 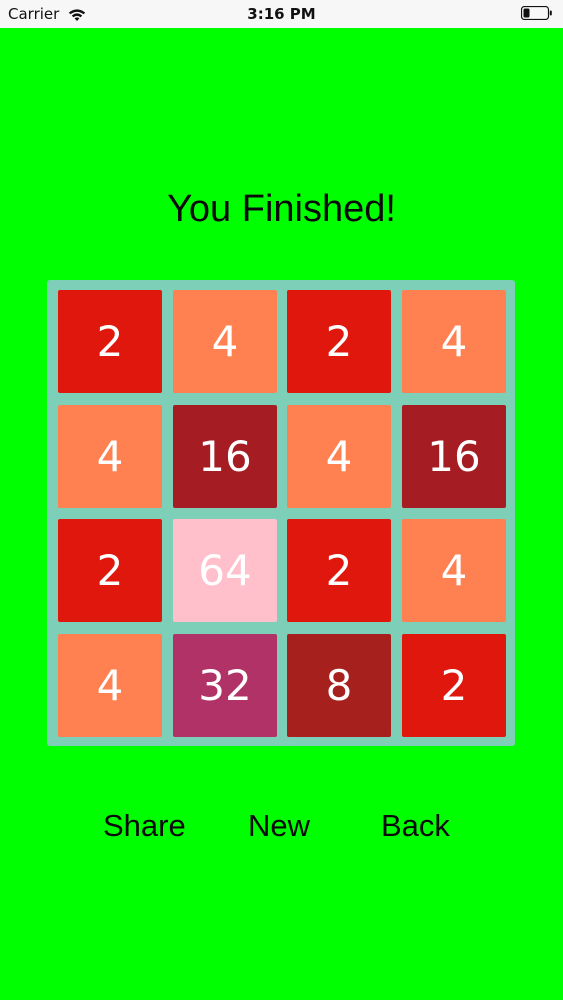 I want to click on battery-icon, so click(x=536, y=13).